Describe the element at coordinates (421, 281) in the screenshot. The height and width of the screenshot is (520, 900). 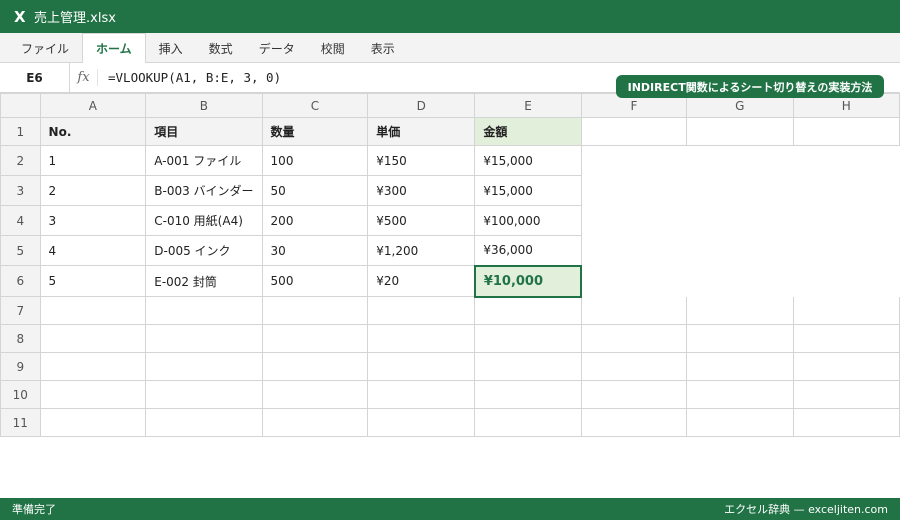
I see `cell: ¥20` at that location.